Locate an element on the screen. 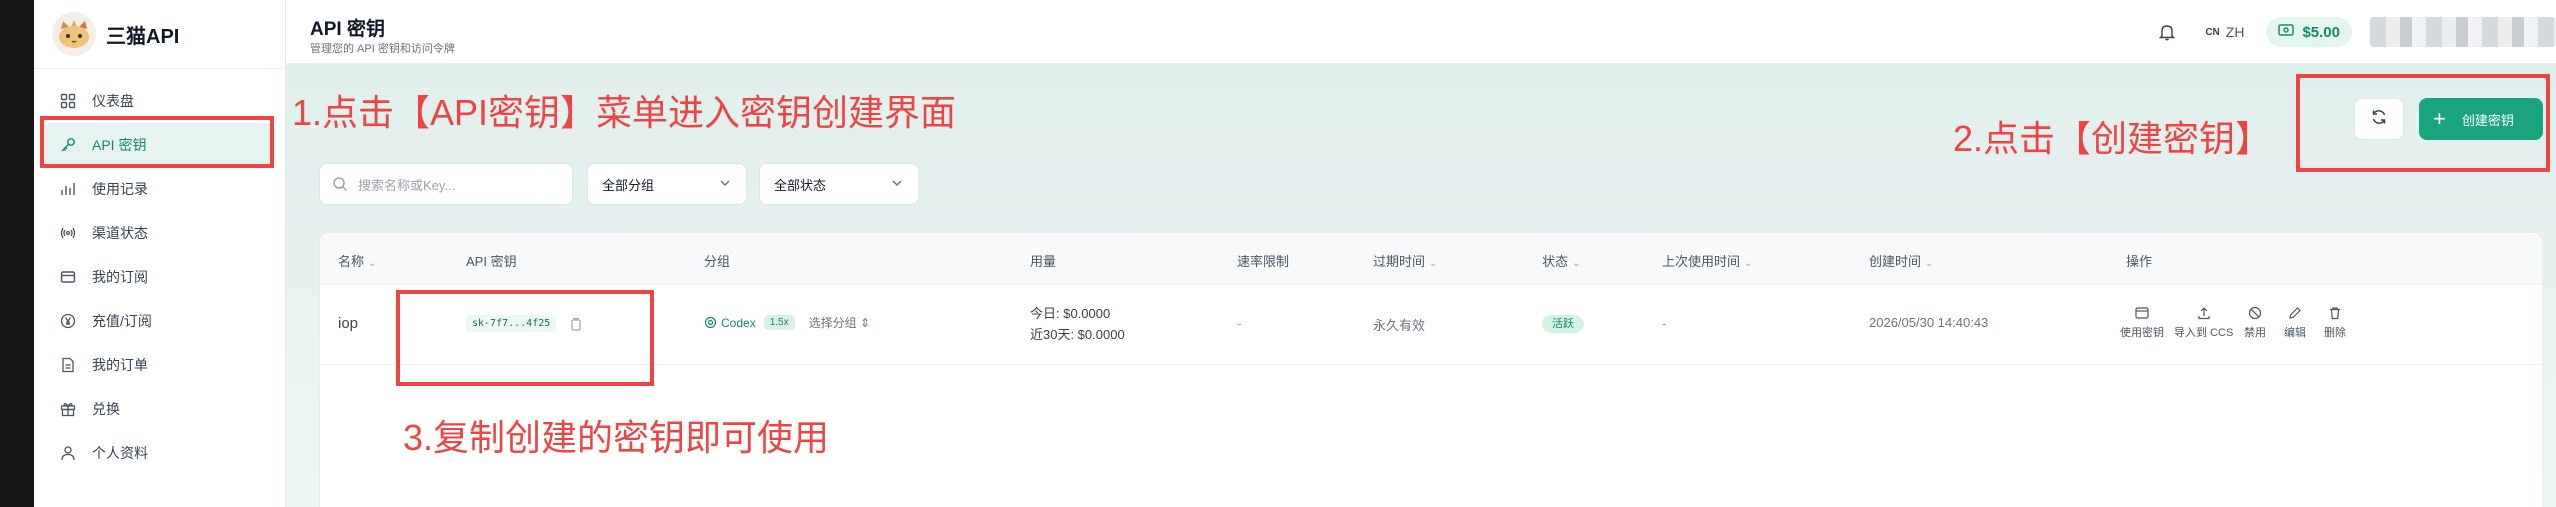 Image resolution: width=2556 pixels, height=507 pixels. annotation-step3: 3.复制创建的密钥即可使用 is located at coordinates (616, 437).